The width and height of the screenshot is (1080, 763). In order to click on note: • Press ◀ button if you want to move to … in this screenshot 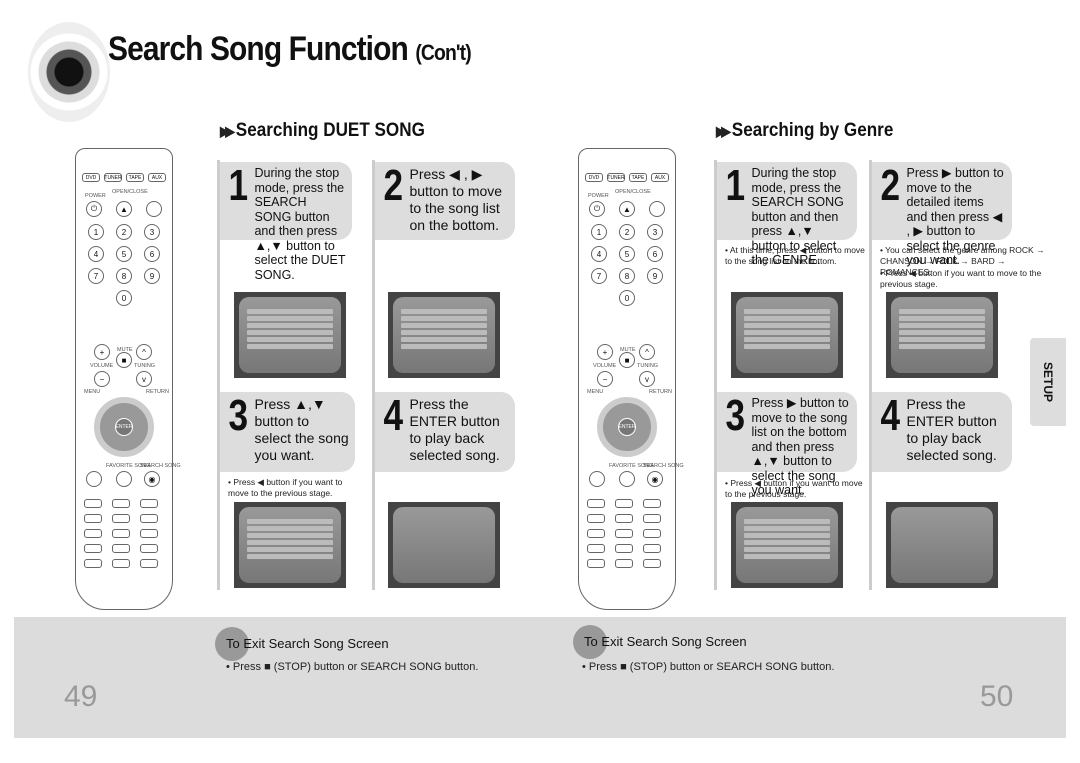, I will do `click(794, 488)`.